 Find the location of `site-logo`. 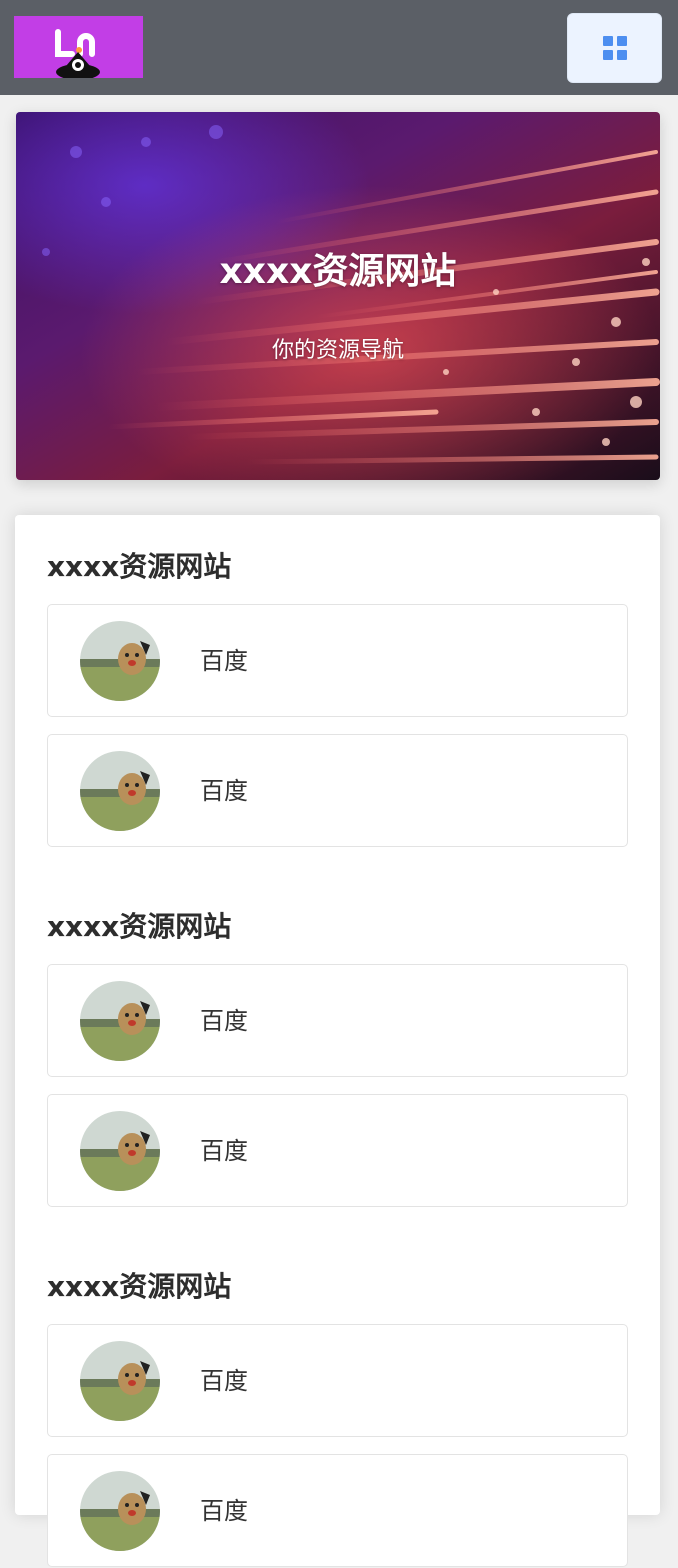

site-logo is located at coordinates (78, 47).